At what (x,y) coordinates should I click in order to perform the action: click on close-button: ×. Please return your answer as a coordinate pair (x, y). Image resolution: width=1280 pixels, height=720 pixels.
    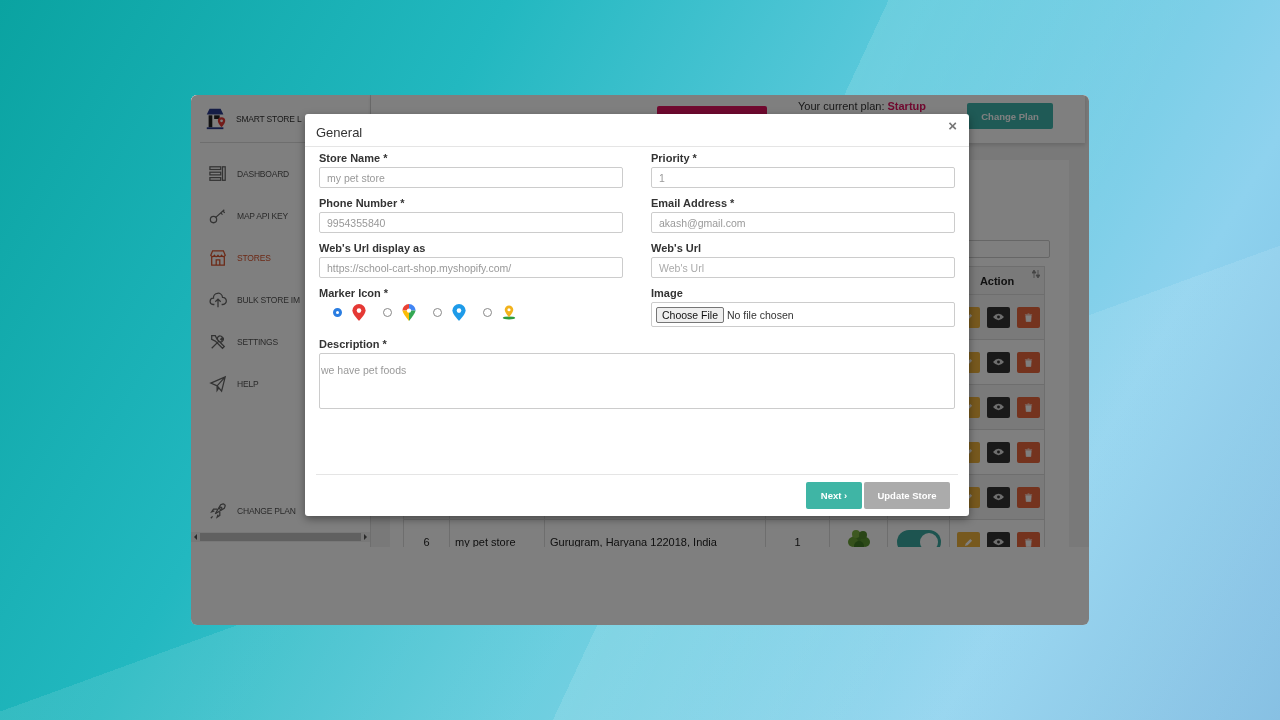
    Looking at the image, I should click on (952, 125).